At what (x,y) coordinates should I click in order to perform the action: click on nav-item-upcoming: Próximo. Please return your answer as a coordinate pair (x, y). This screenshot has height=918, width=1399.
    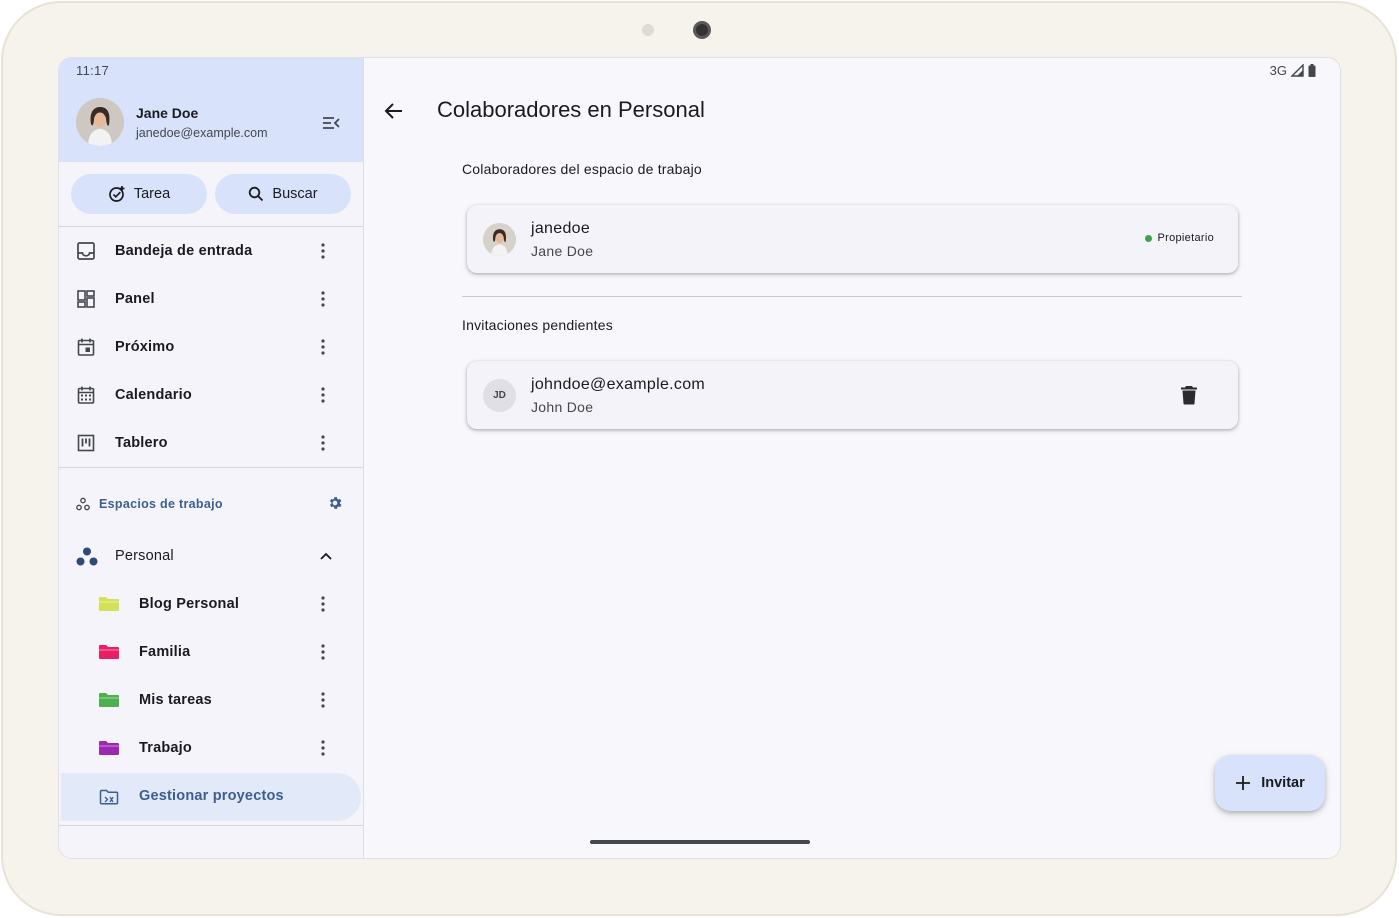
    Looking at the image, I should click on (211, 347).